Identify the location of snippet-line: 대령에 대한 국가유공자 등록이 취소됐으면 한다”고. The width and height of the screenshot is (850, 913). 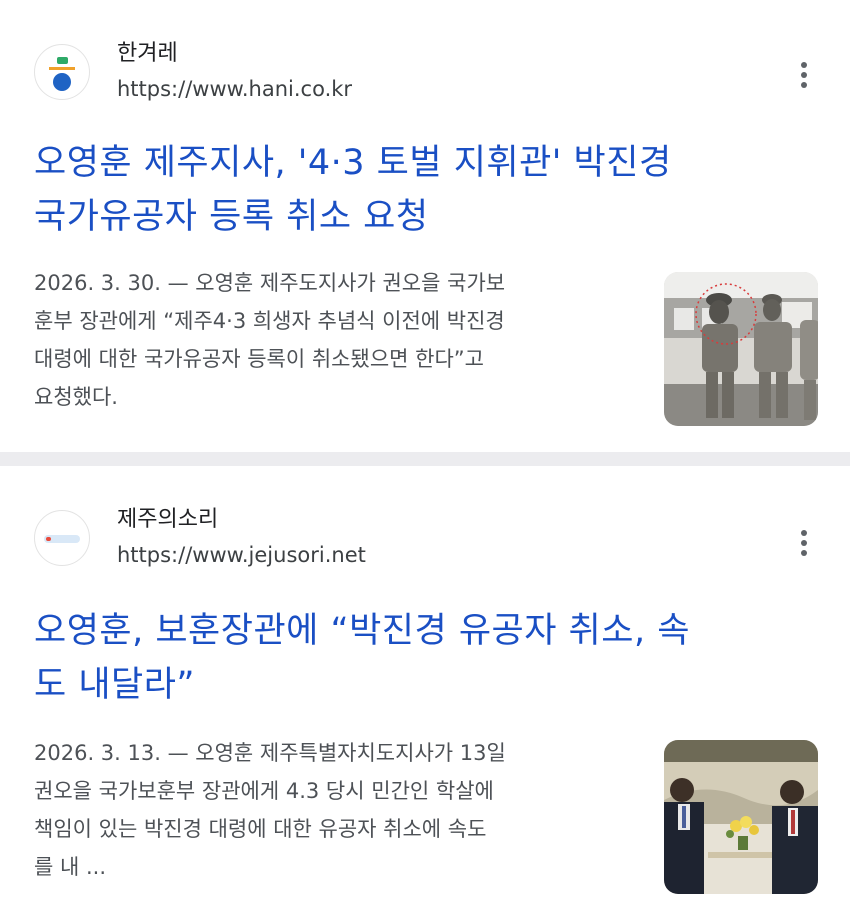
(259, 359).